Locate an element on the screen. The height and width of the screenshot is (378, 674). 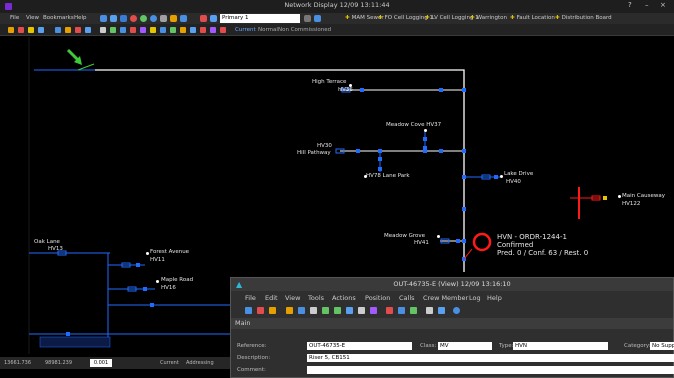
dialog-menu-view: View is located at coordinates (292, 298).